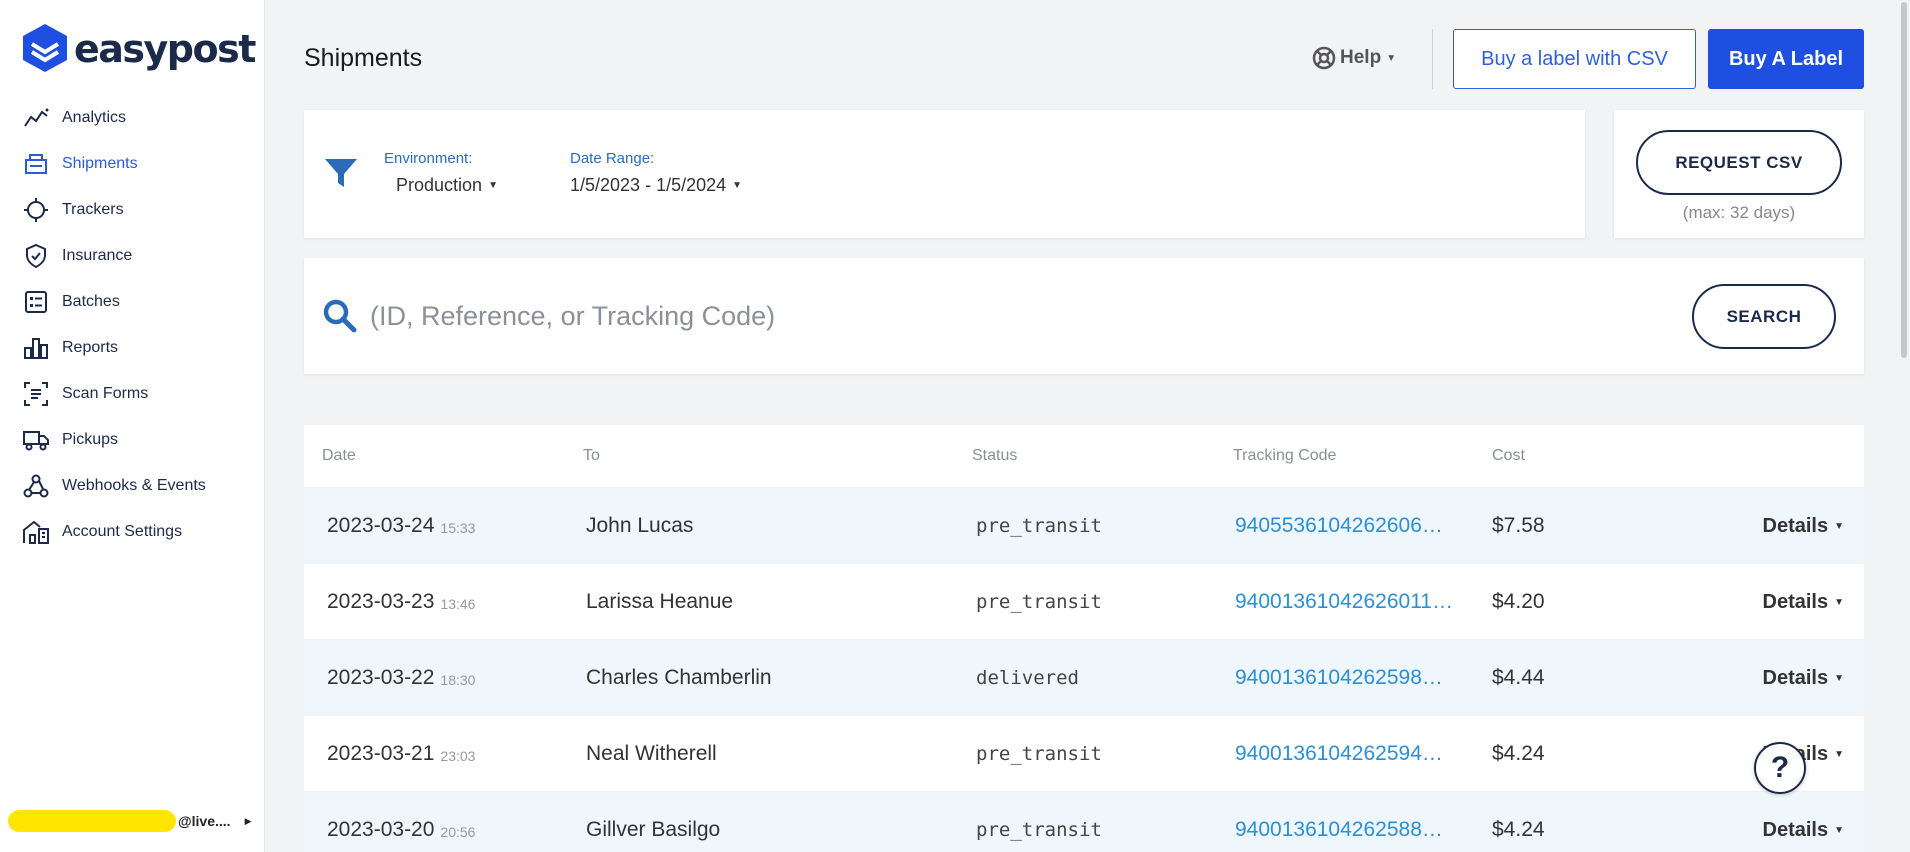 The height and width of the screenshot is (852, 1910). What do you see at coordinates (132, 118) in the screenshot?
I see `sidebar-item-analytics: Analytics` at bounding box center [132, 118].